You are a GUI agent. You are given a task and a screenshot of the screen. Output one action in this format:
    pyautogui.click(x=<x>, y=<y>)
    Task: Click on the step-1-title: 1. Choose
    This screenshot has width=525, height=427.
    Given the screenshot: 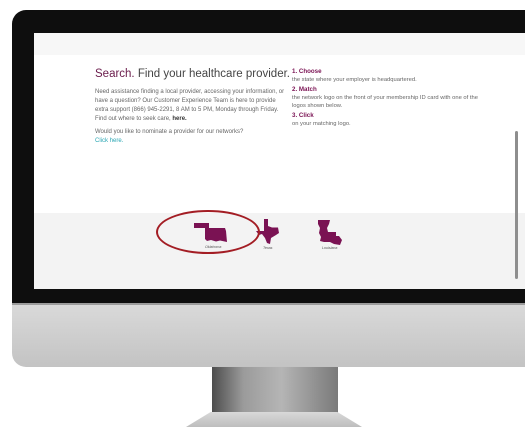 What is the action you would take?
    pyautogui.click(x=307, y=71)
    